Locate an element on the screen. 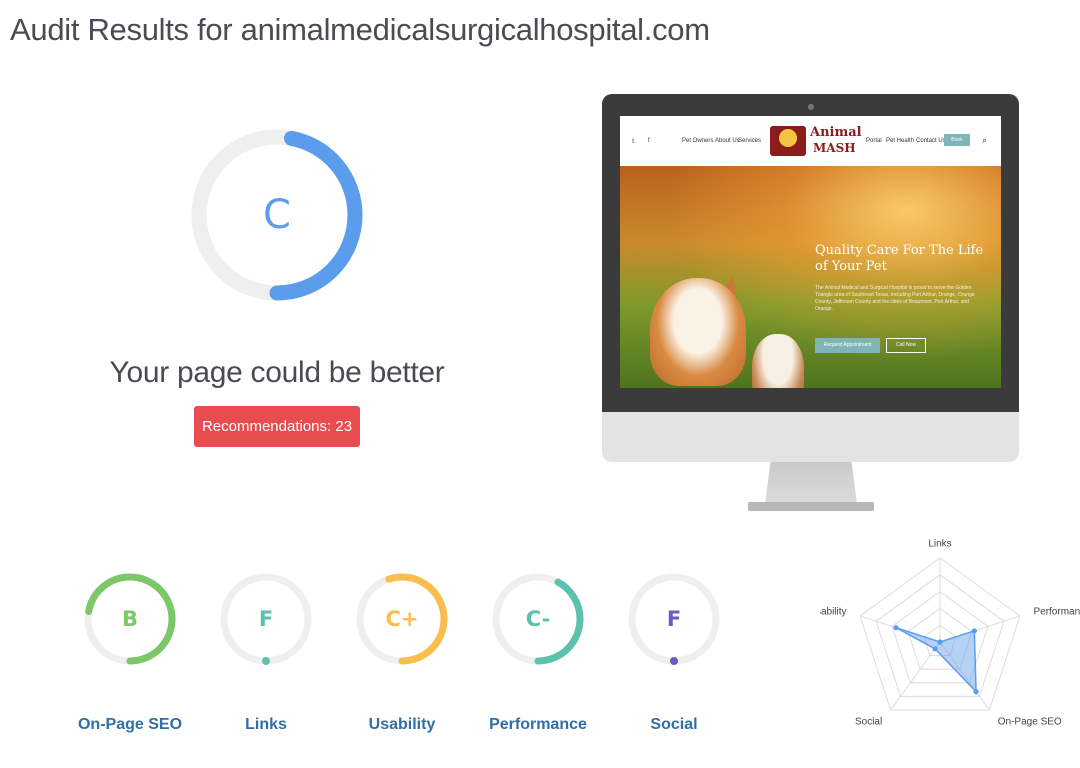 This screenshot has width=1080, height=768. monitor-stand is located at coordinates (811, 483).